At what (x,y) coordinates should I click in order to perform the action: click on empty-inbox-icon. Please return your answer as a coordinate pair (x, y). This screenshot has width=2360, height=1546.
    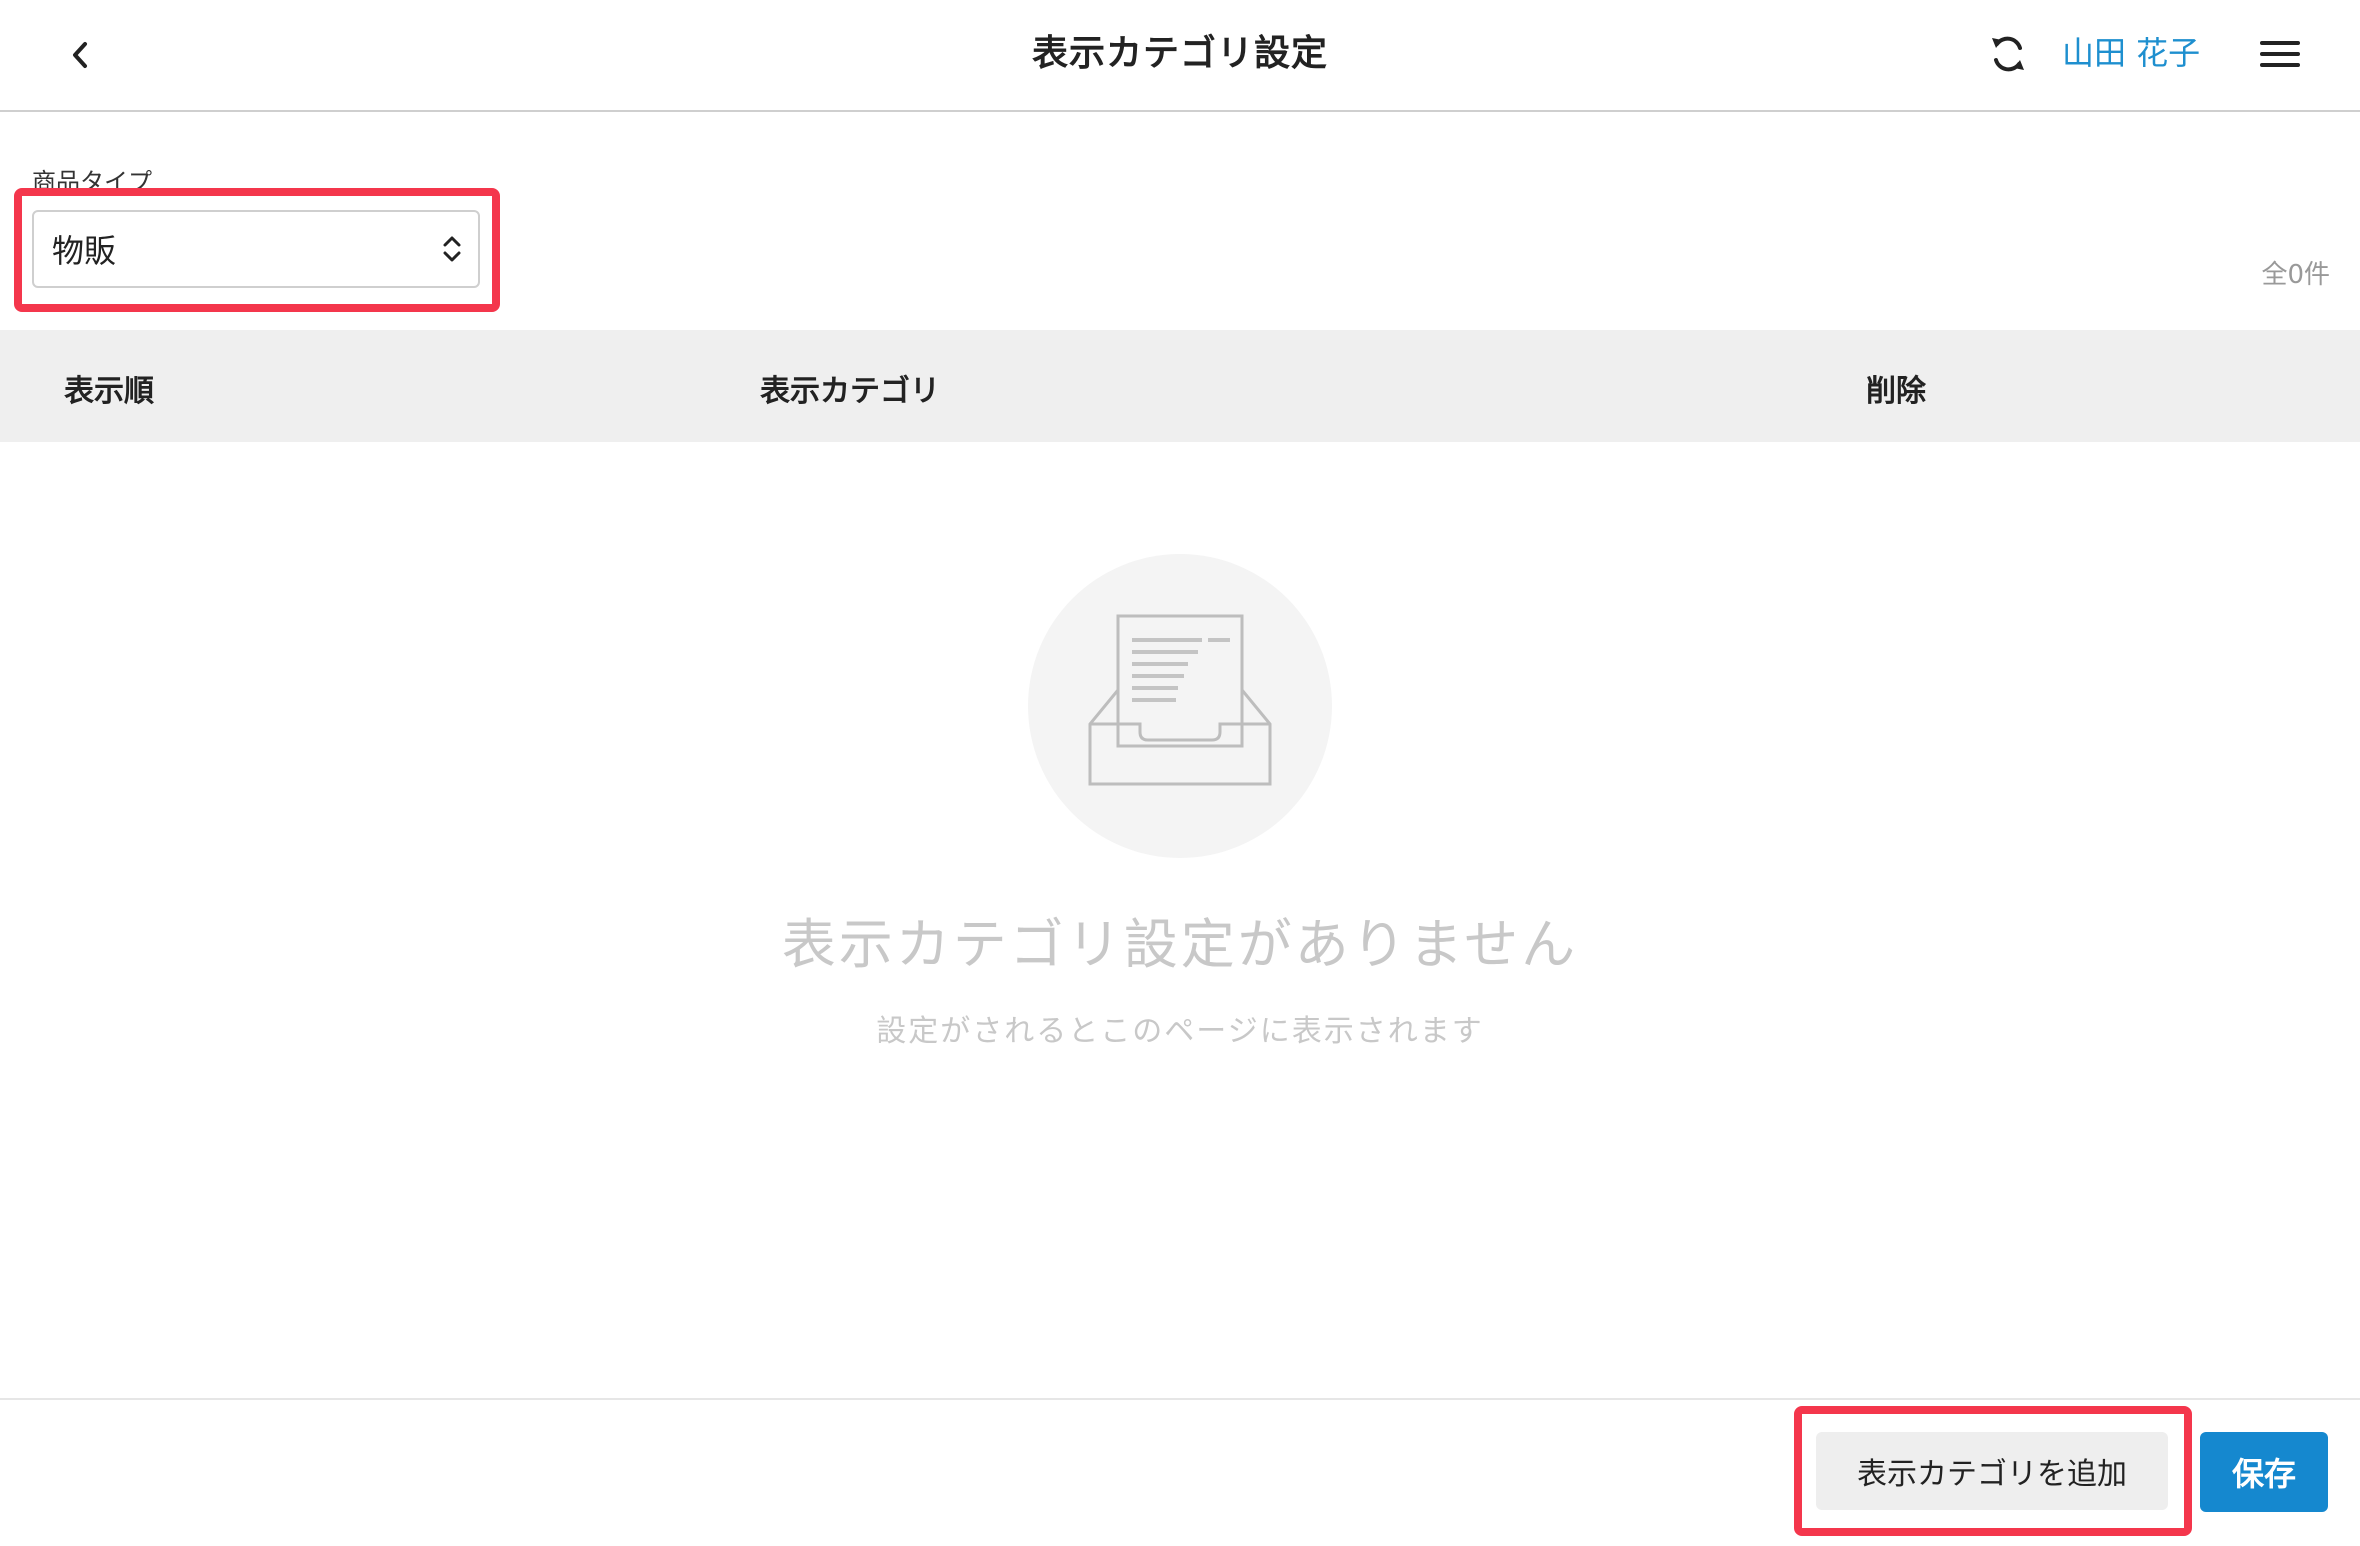
    Looking at the image, I should click on (1180, 700).